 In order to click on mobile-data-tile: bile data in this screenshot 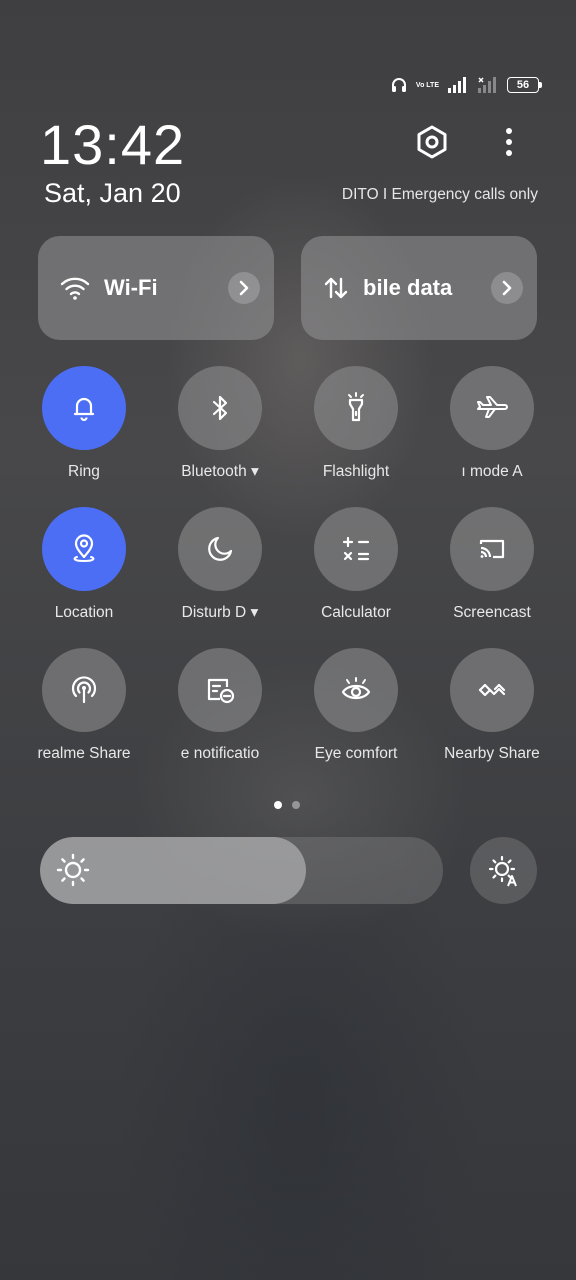, I will do `click(419, 288)`.